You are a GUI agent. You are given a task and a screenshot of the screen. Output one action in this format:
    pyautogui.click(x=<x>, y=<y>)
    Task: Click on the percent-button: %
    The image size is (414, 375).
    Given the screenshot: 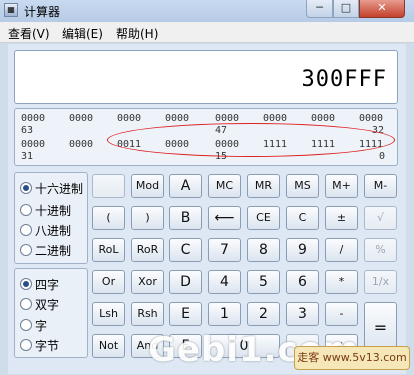 What is the action you would take?
    pyautogui.click(x=380, y=250)
    